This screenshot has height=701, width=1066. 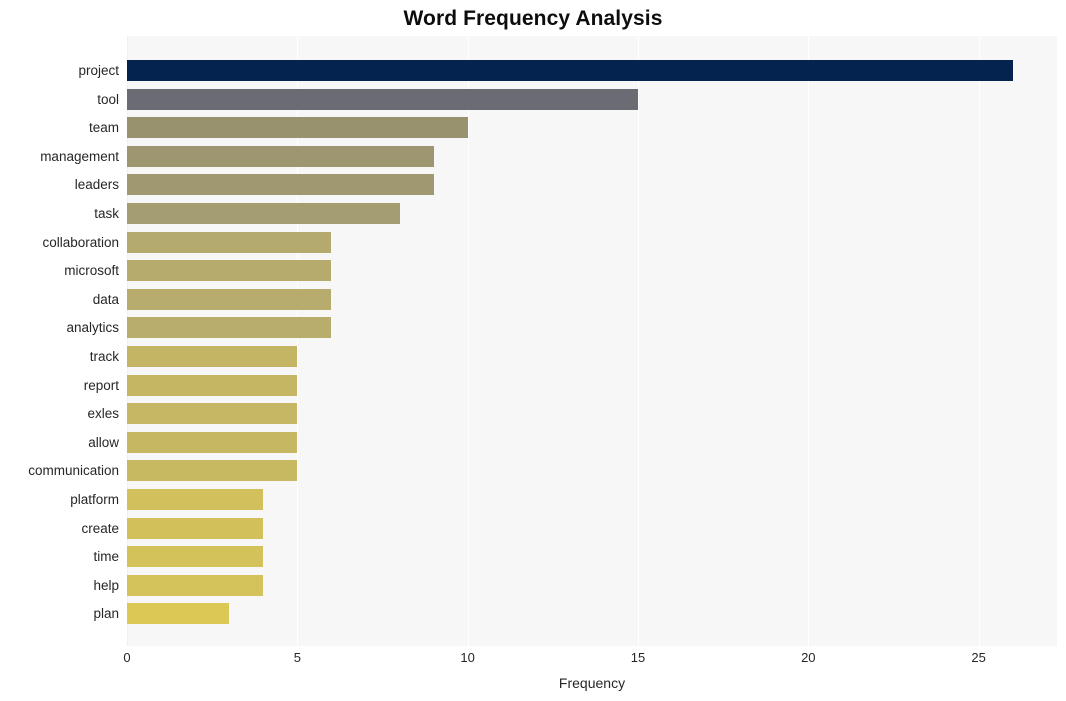 I want to click on x-tick-label: 25, so click(x=978, y=657).